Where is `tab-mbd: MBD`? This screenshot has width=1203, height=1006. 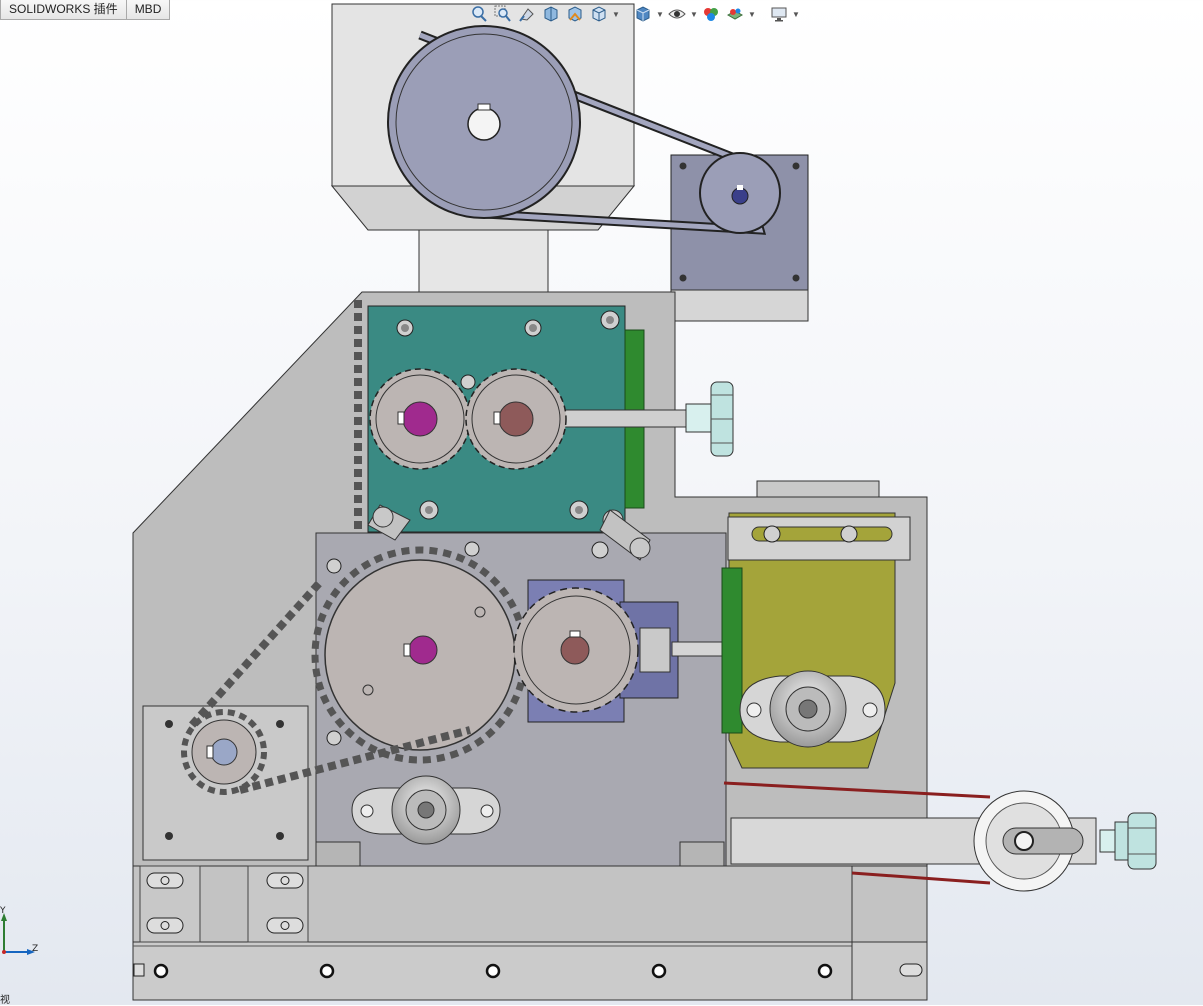 tab-mbd: MBD is located at coordinates (148, 10).